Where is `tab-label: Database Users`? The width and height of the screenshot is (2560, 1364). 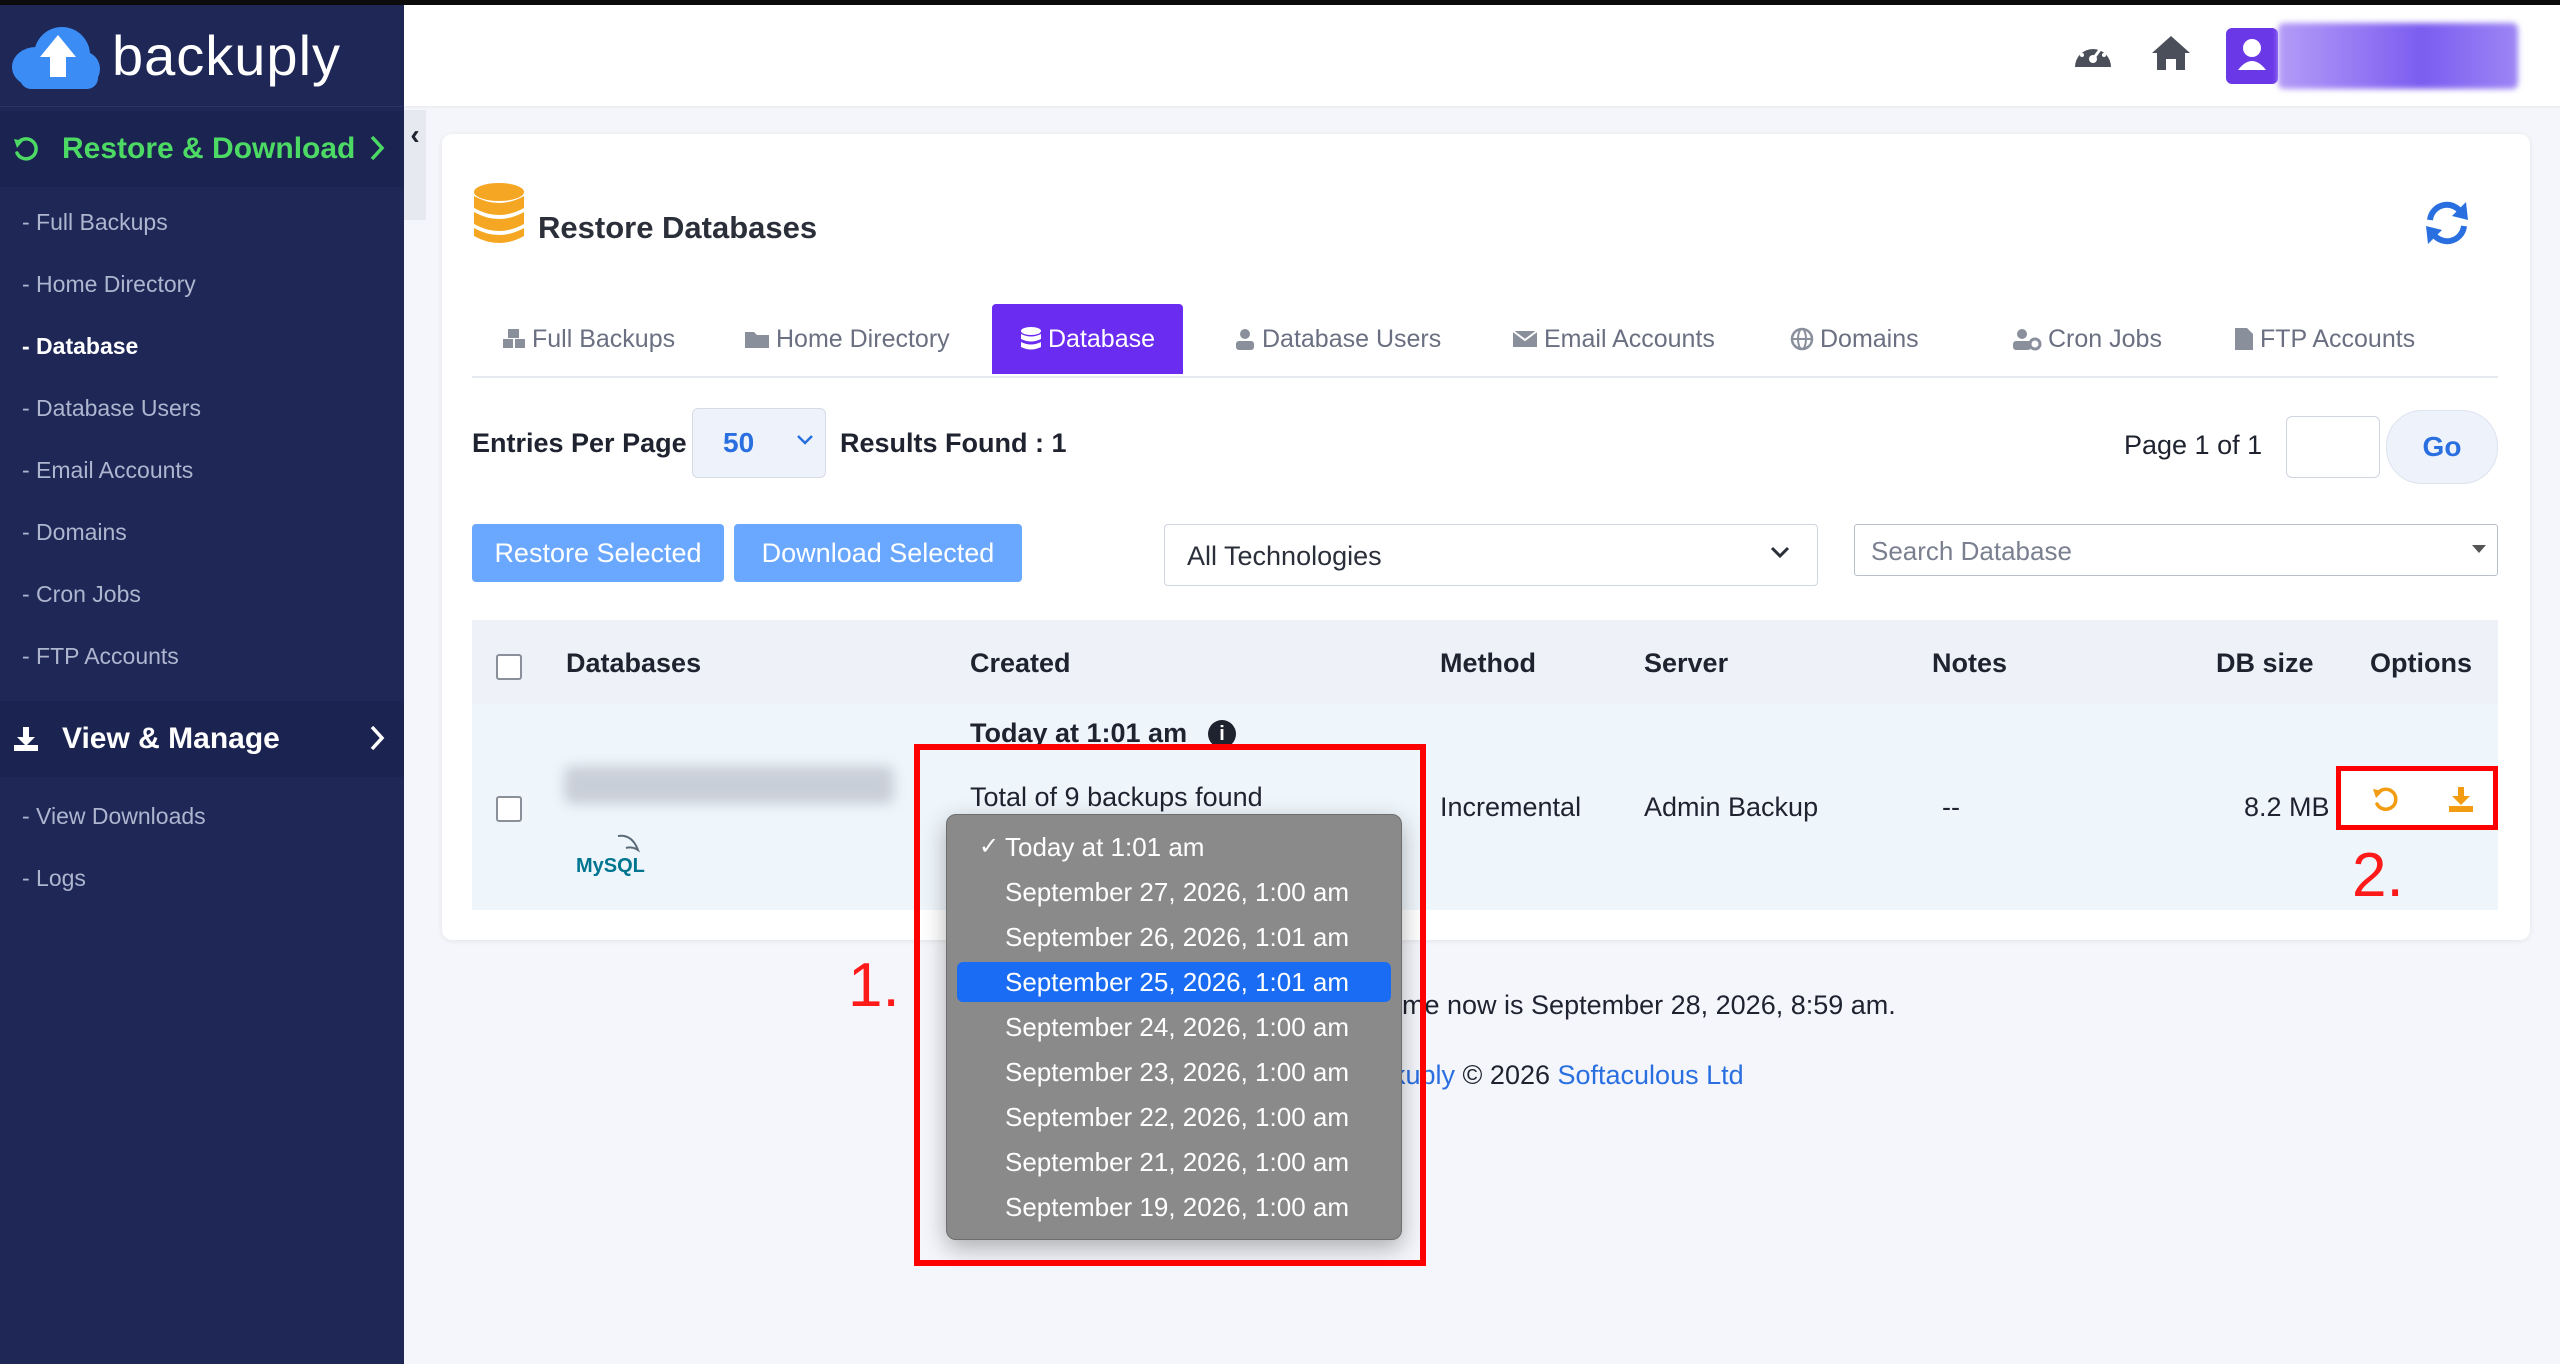 tab-label: Database Users is located at coordinates (1352, 338).